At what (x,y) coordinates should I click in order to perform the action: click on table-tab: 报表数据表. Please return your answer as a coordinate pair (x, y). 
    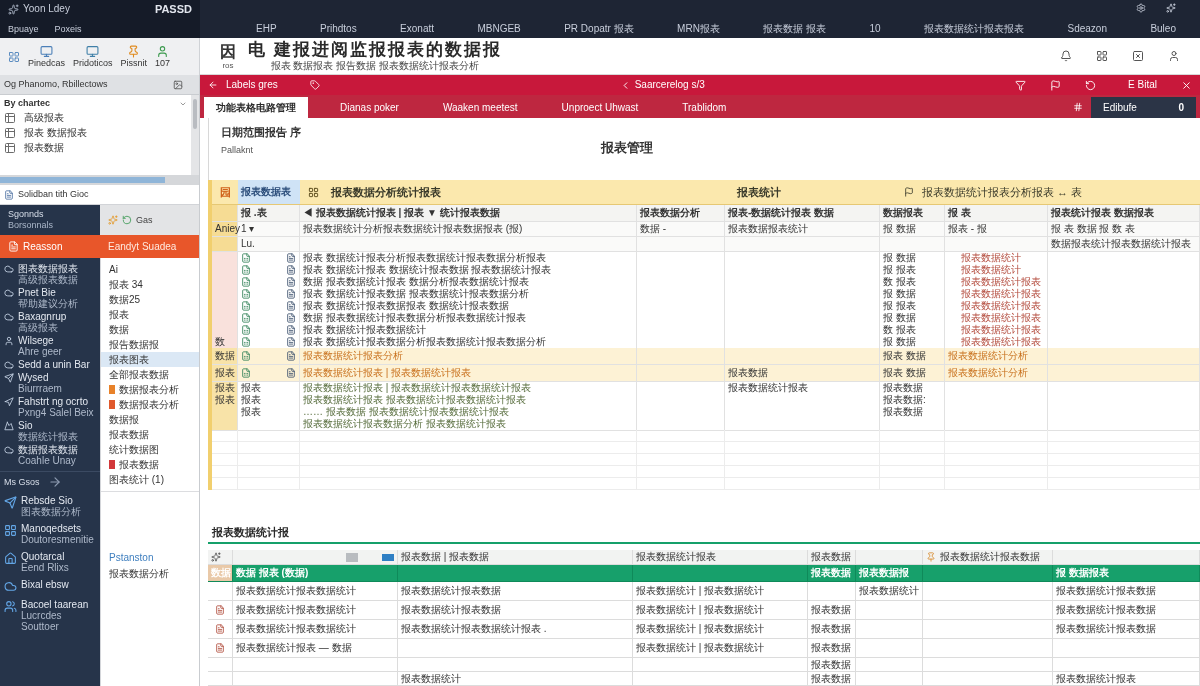
    Looking at the image, I should click on (269, 192).